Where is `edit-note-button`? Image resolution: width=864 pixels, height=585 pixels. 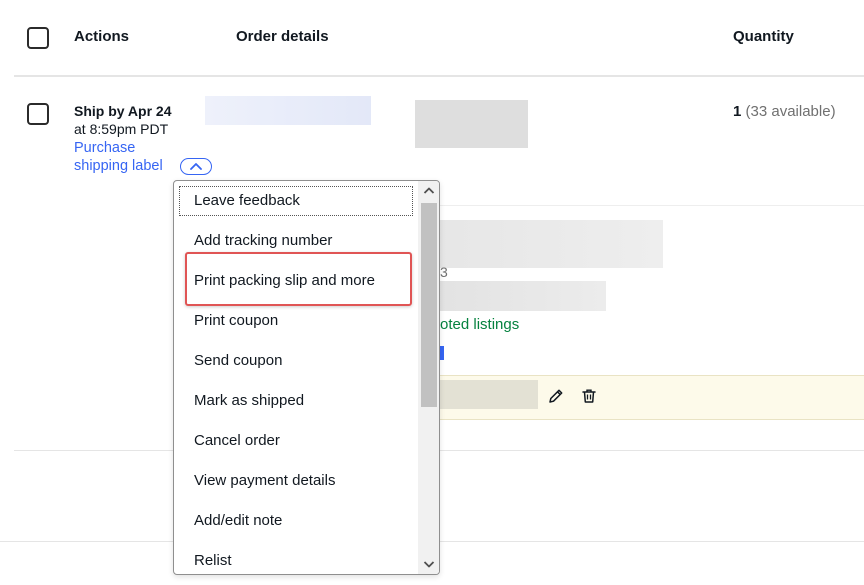
edit-note-button is located at coordinates (556, 396).